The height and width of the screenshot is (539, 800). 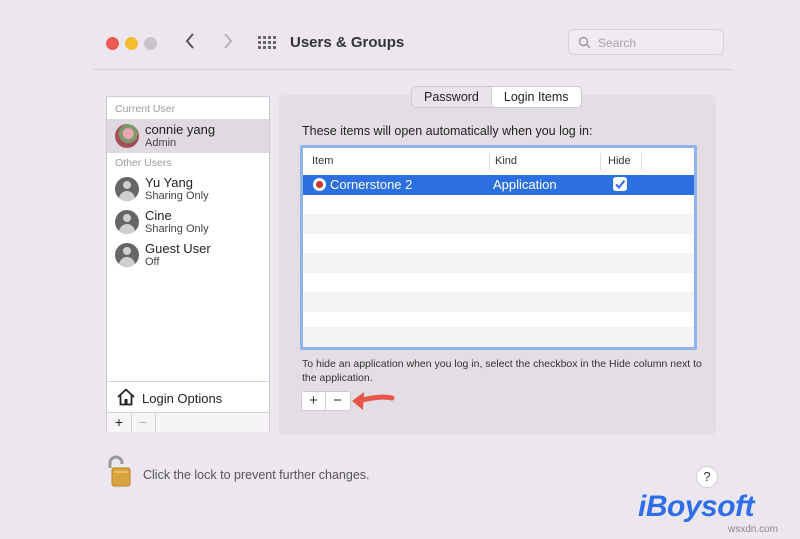 I want to click on login-options-button: Login Options, so click(x=188, y=396).